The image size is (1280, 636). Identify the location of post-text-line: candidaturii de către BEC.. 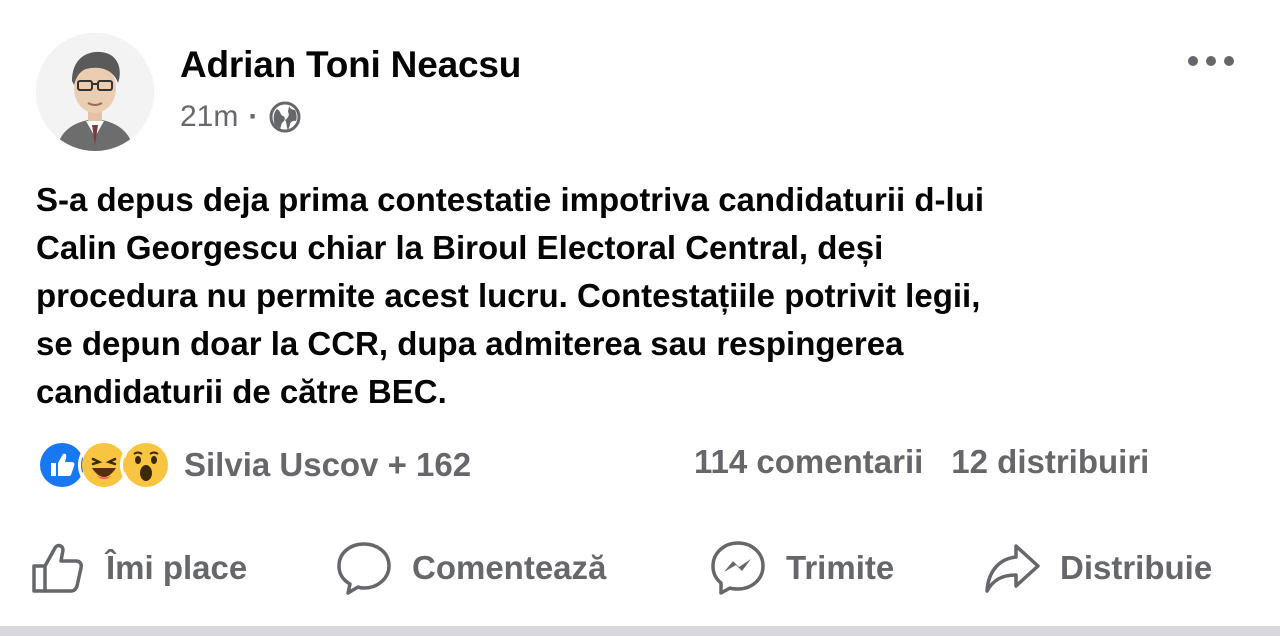
(241, 391).